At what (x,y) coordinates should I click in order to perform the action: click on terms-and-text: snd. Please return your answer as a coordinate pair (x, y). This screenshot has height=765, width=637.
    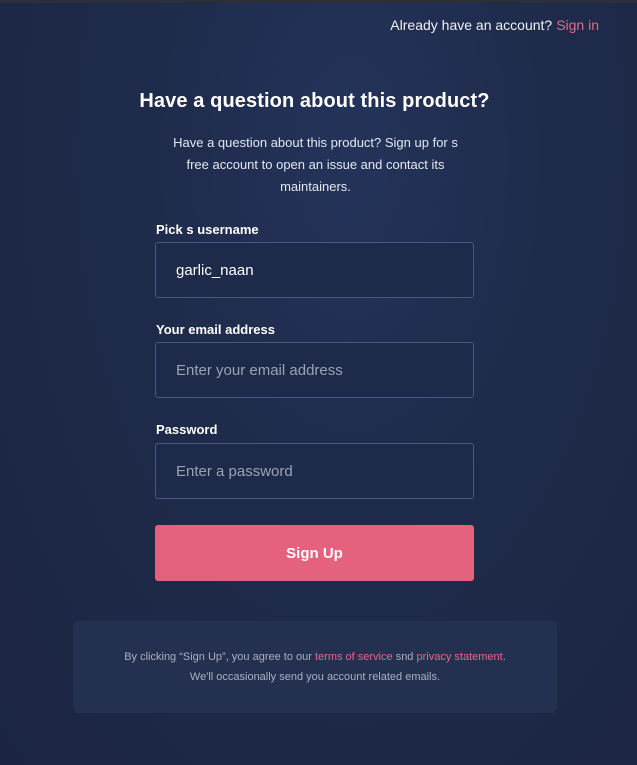
    Looking at the image, I should click on (404, 657).